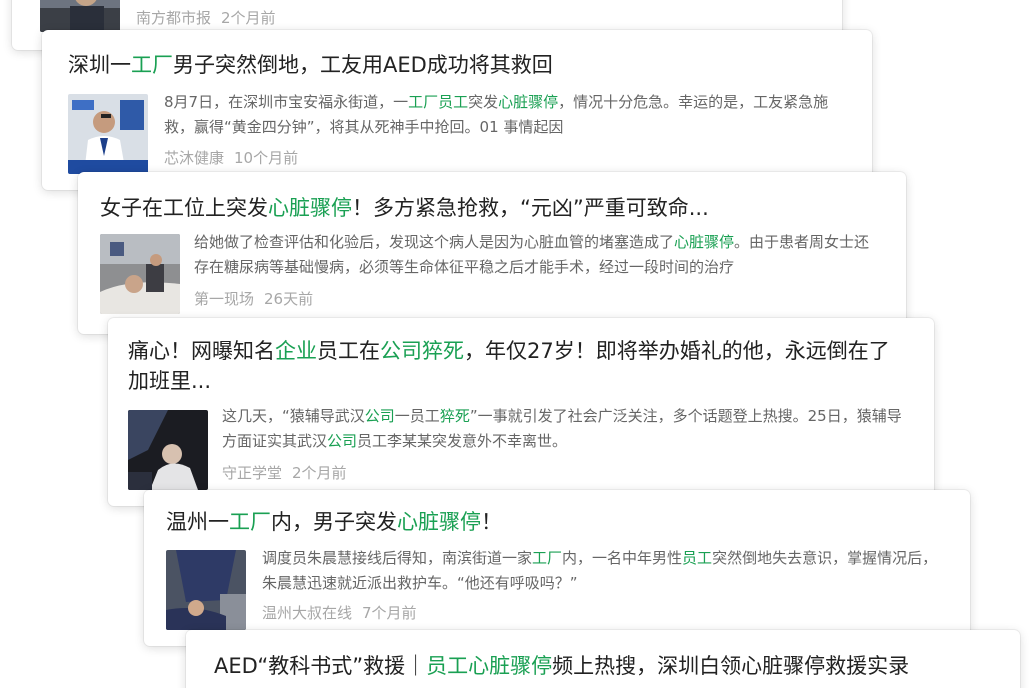  What do you see at coordinates (422, 351) in the screenshot?
I see `keyword-highlight: 公司猝死` at bounding box center [422, 351].